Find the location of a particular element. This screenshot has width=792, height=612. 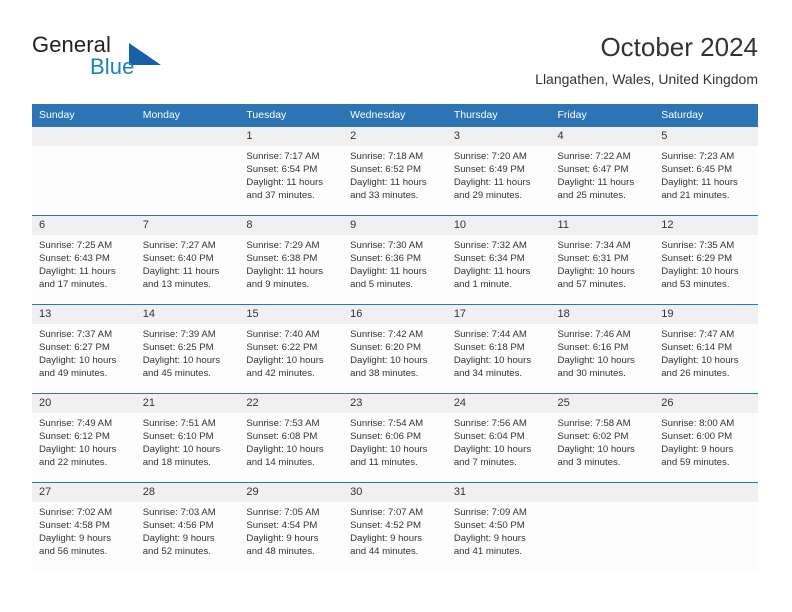

calendar-day-cell-empty is located at coordinates (602, 527).